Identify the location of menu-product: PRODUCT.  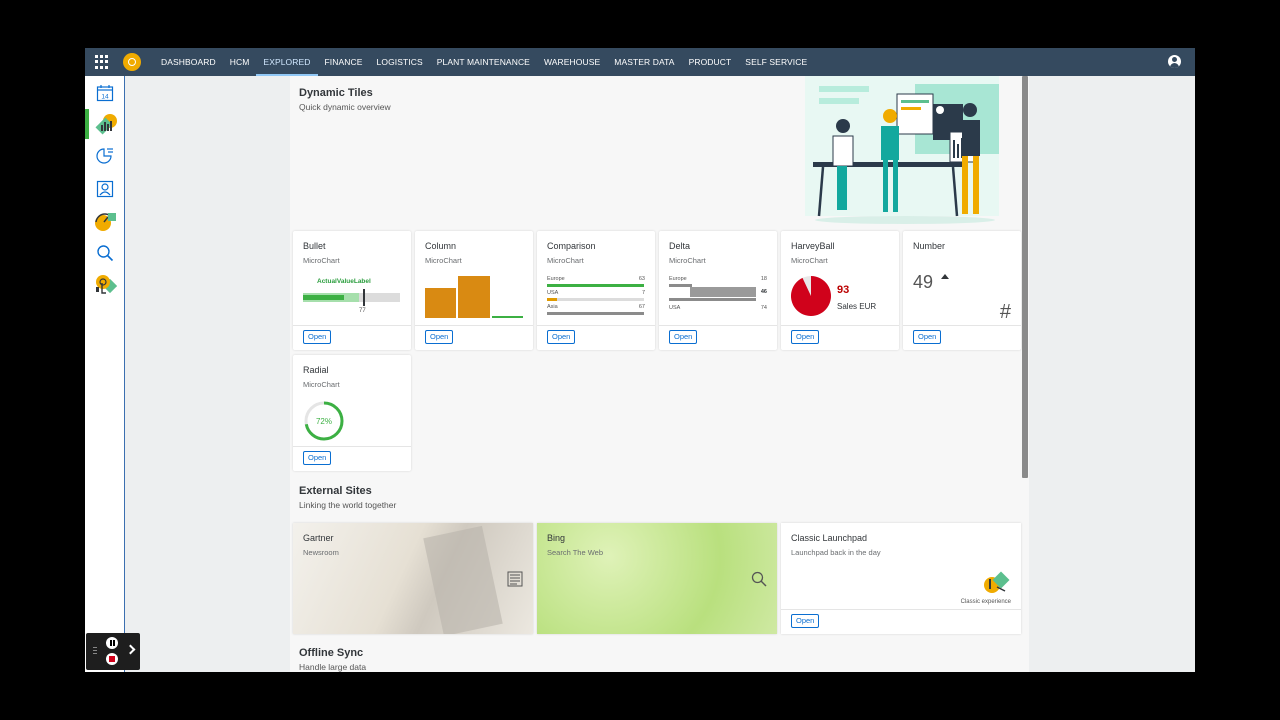
(710, 62).